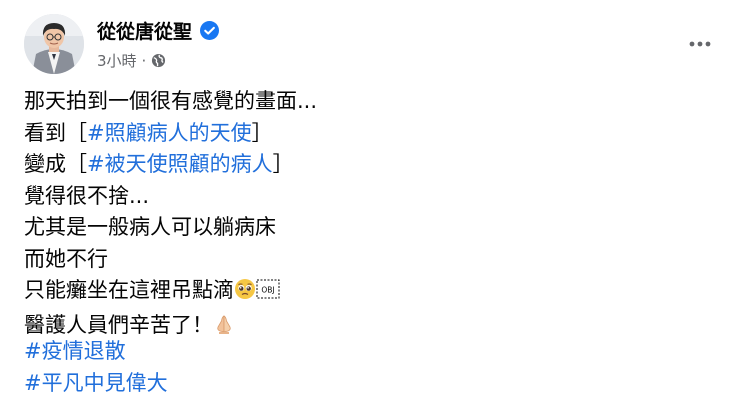 Image resolution: width=750 pixels, height=416 pixels. What do you see at coordinates (54, 44) in the screenshot?
I see `avatar` at bounding box center [54, 44].